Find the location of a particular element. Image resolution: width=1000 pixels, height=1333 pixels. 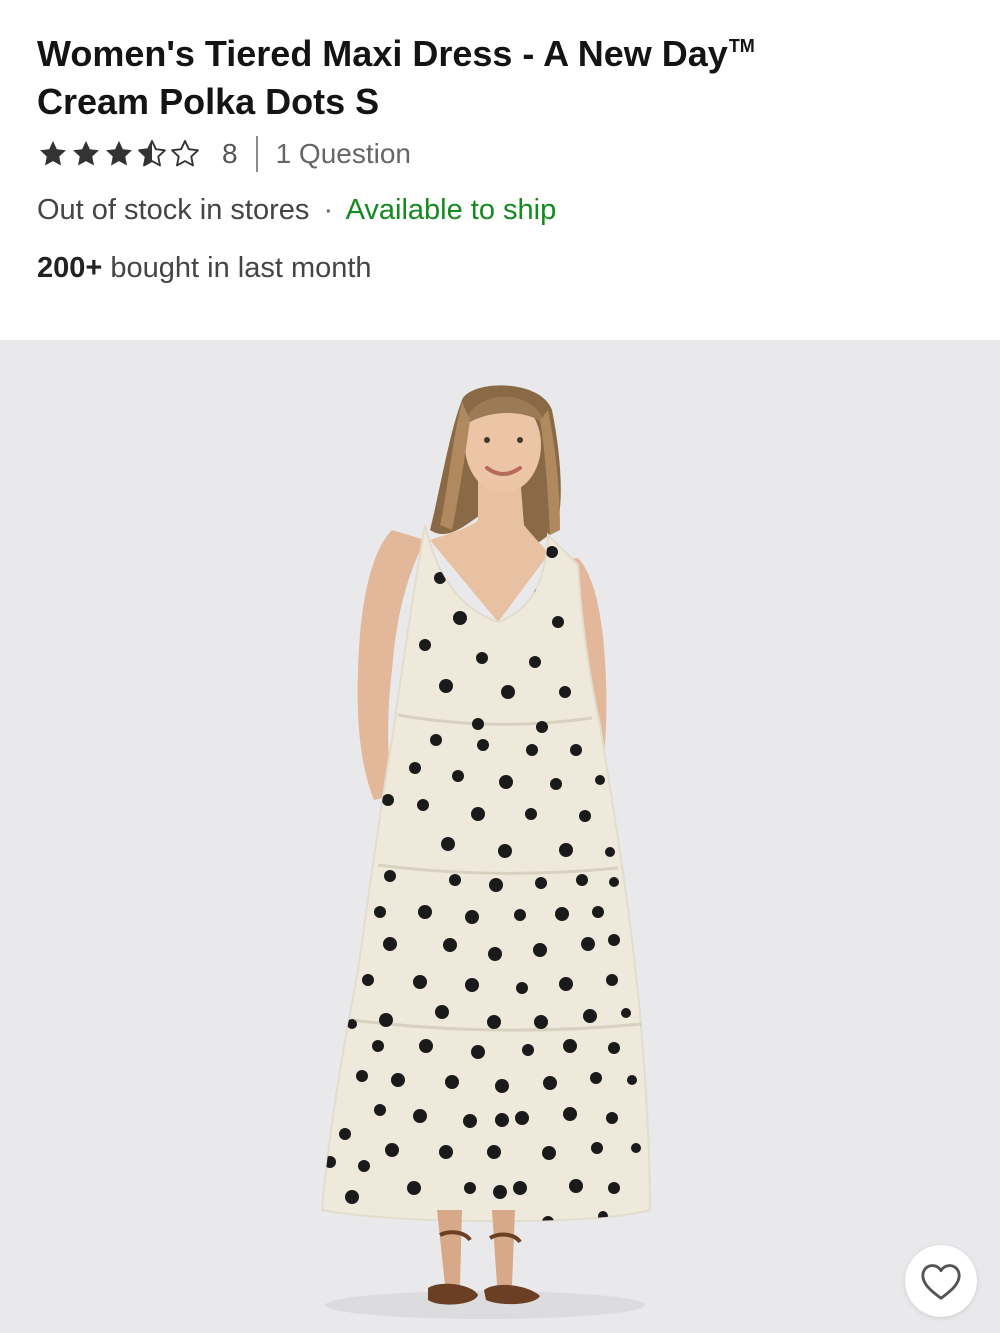

popularity-line: 200+ bought in last month is located at coordinates (204, 268).